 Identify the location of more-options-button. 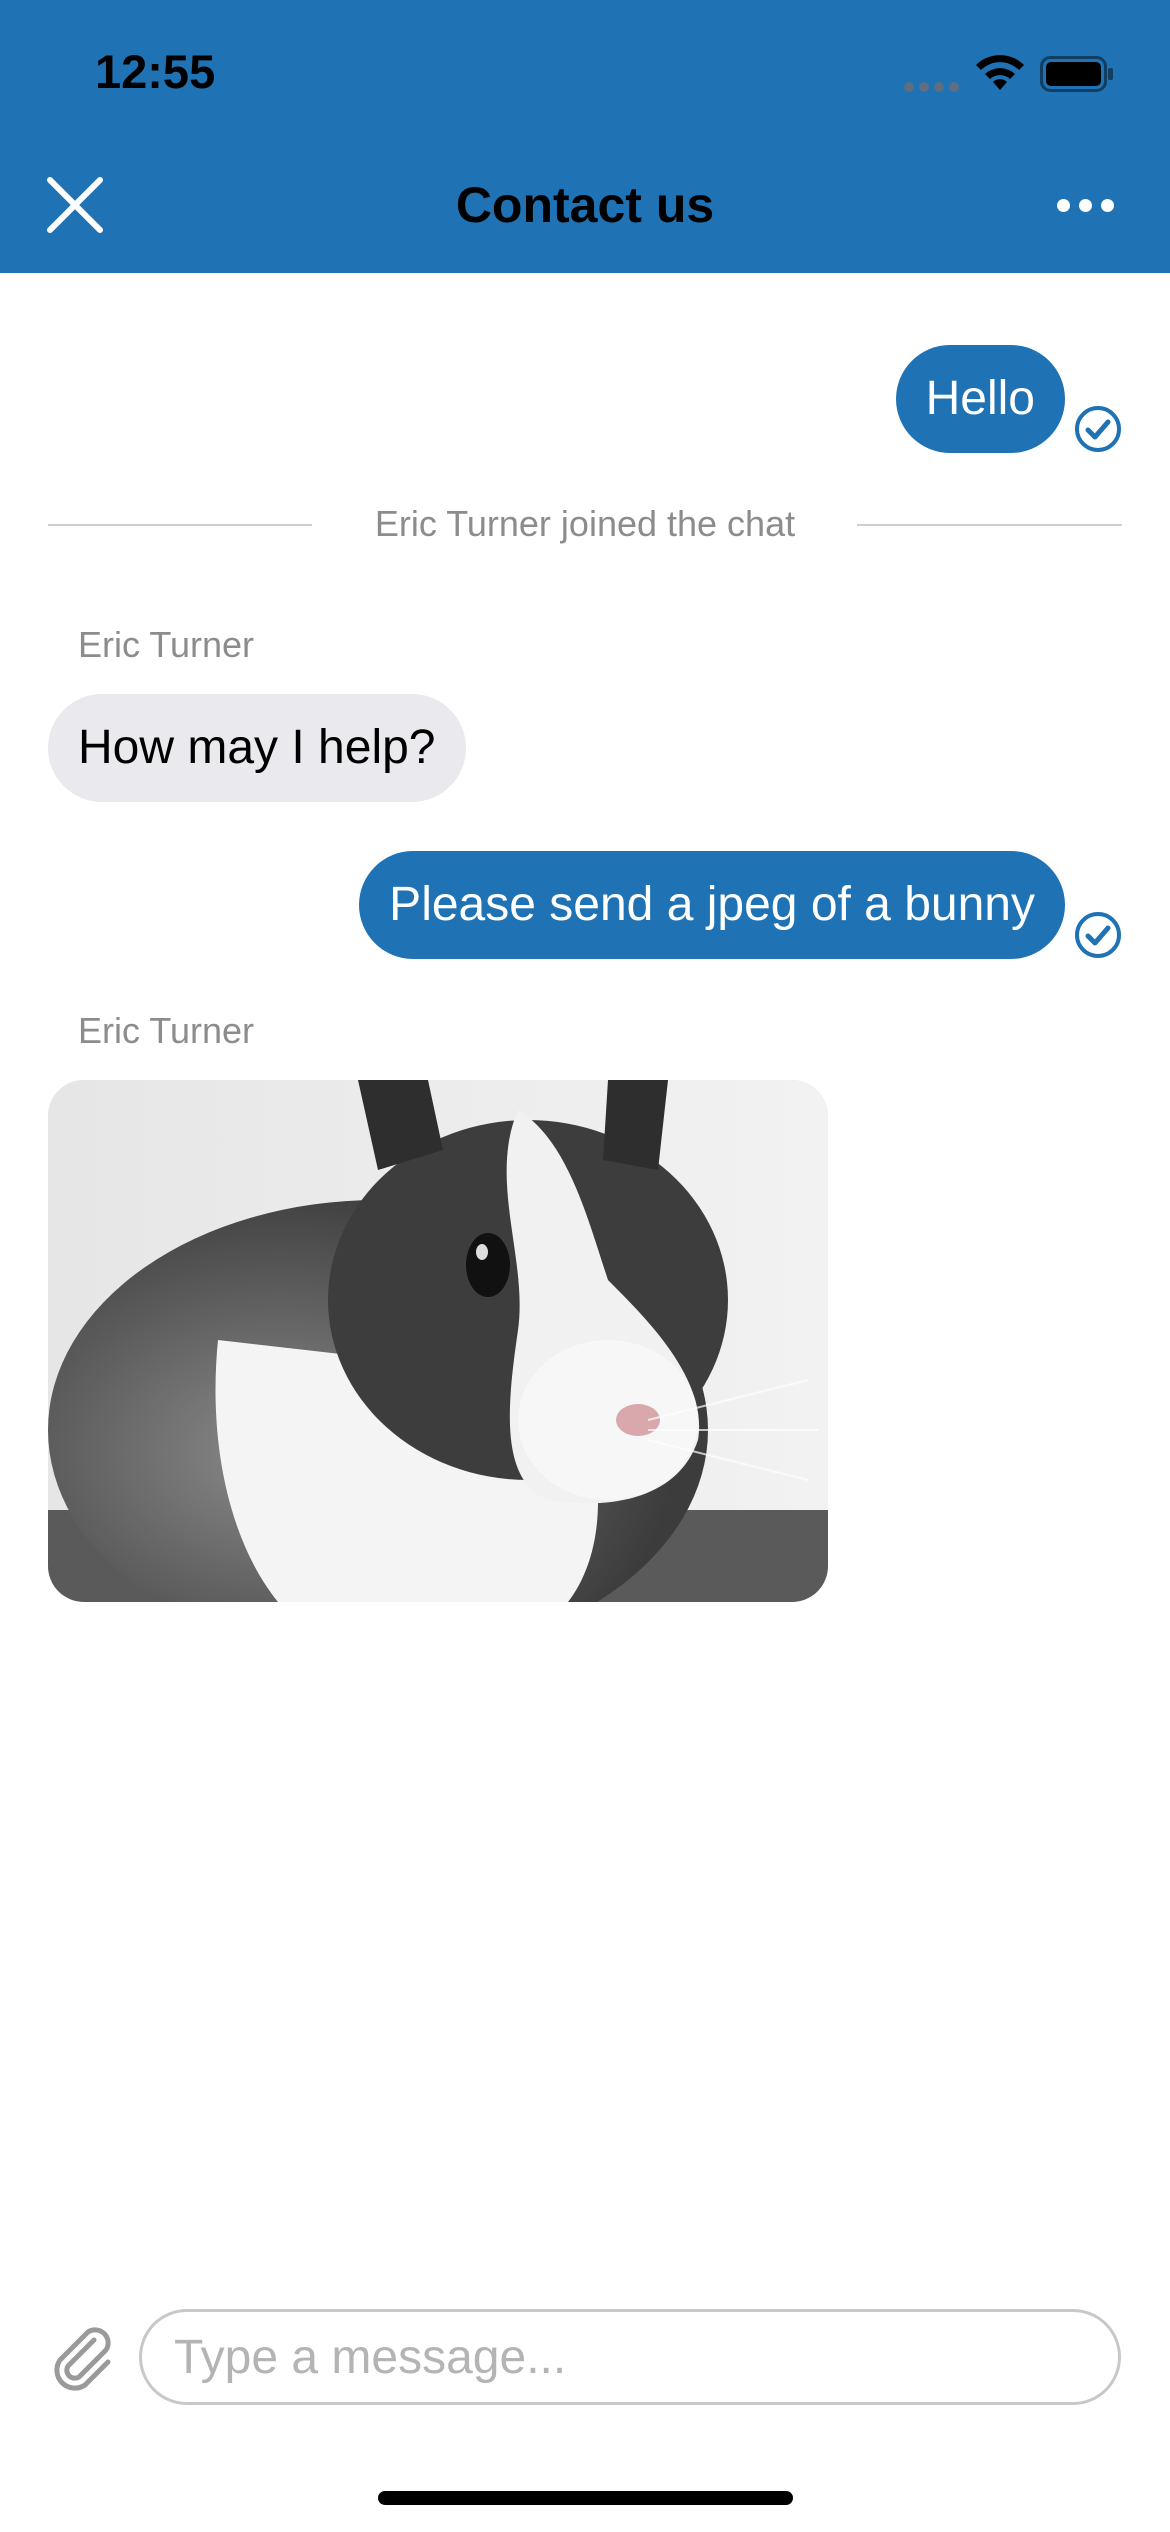
(1085, 205).